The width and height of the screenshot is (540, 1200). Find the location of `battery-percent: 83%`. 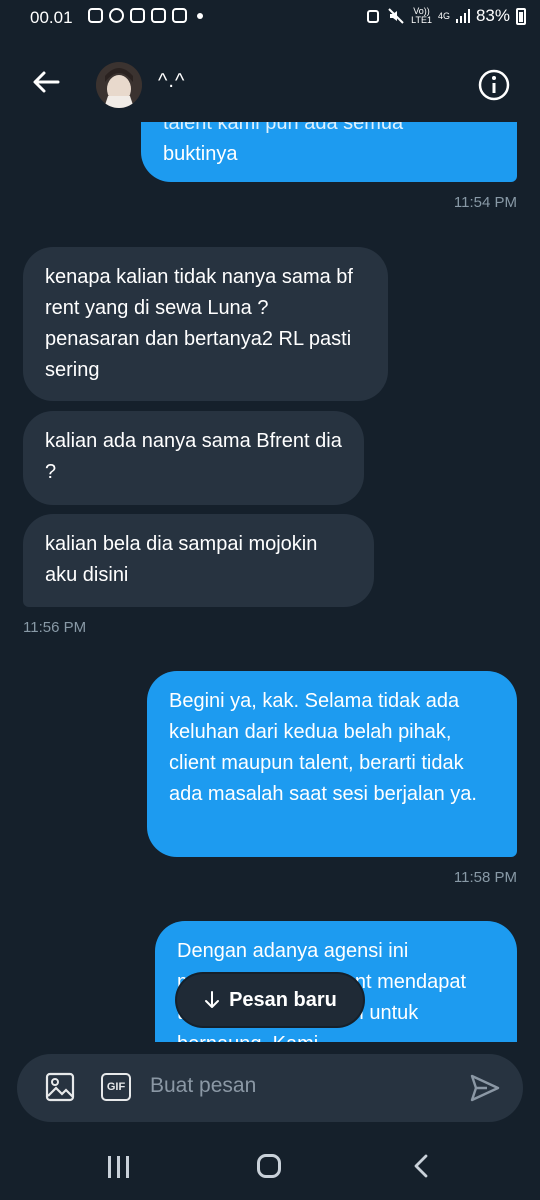

battery-percent: 83% is located at coordinates (492, 15).